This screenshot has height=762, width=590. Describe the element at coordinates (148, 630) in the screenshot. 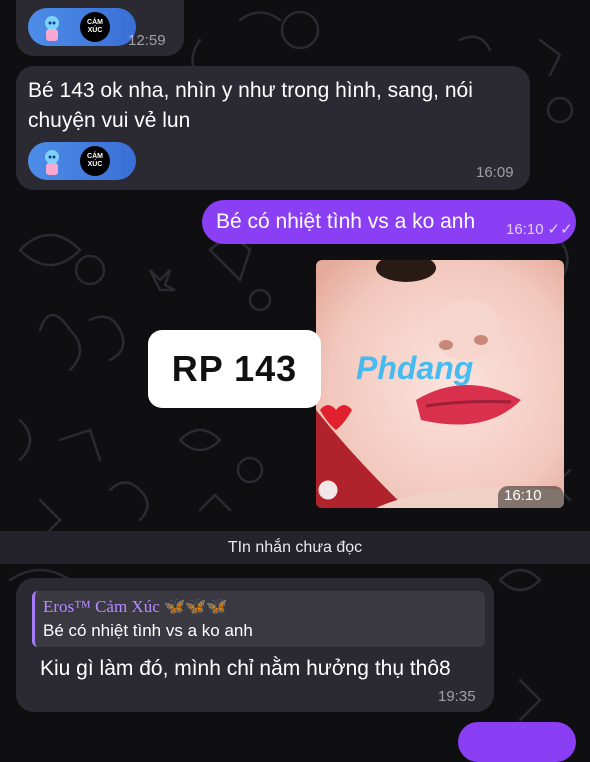

I see `quoted-text: Bé có nhiệt tình vs a ko anh` at that location.